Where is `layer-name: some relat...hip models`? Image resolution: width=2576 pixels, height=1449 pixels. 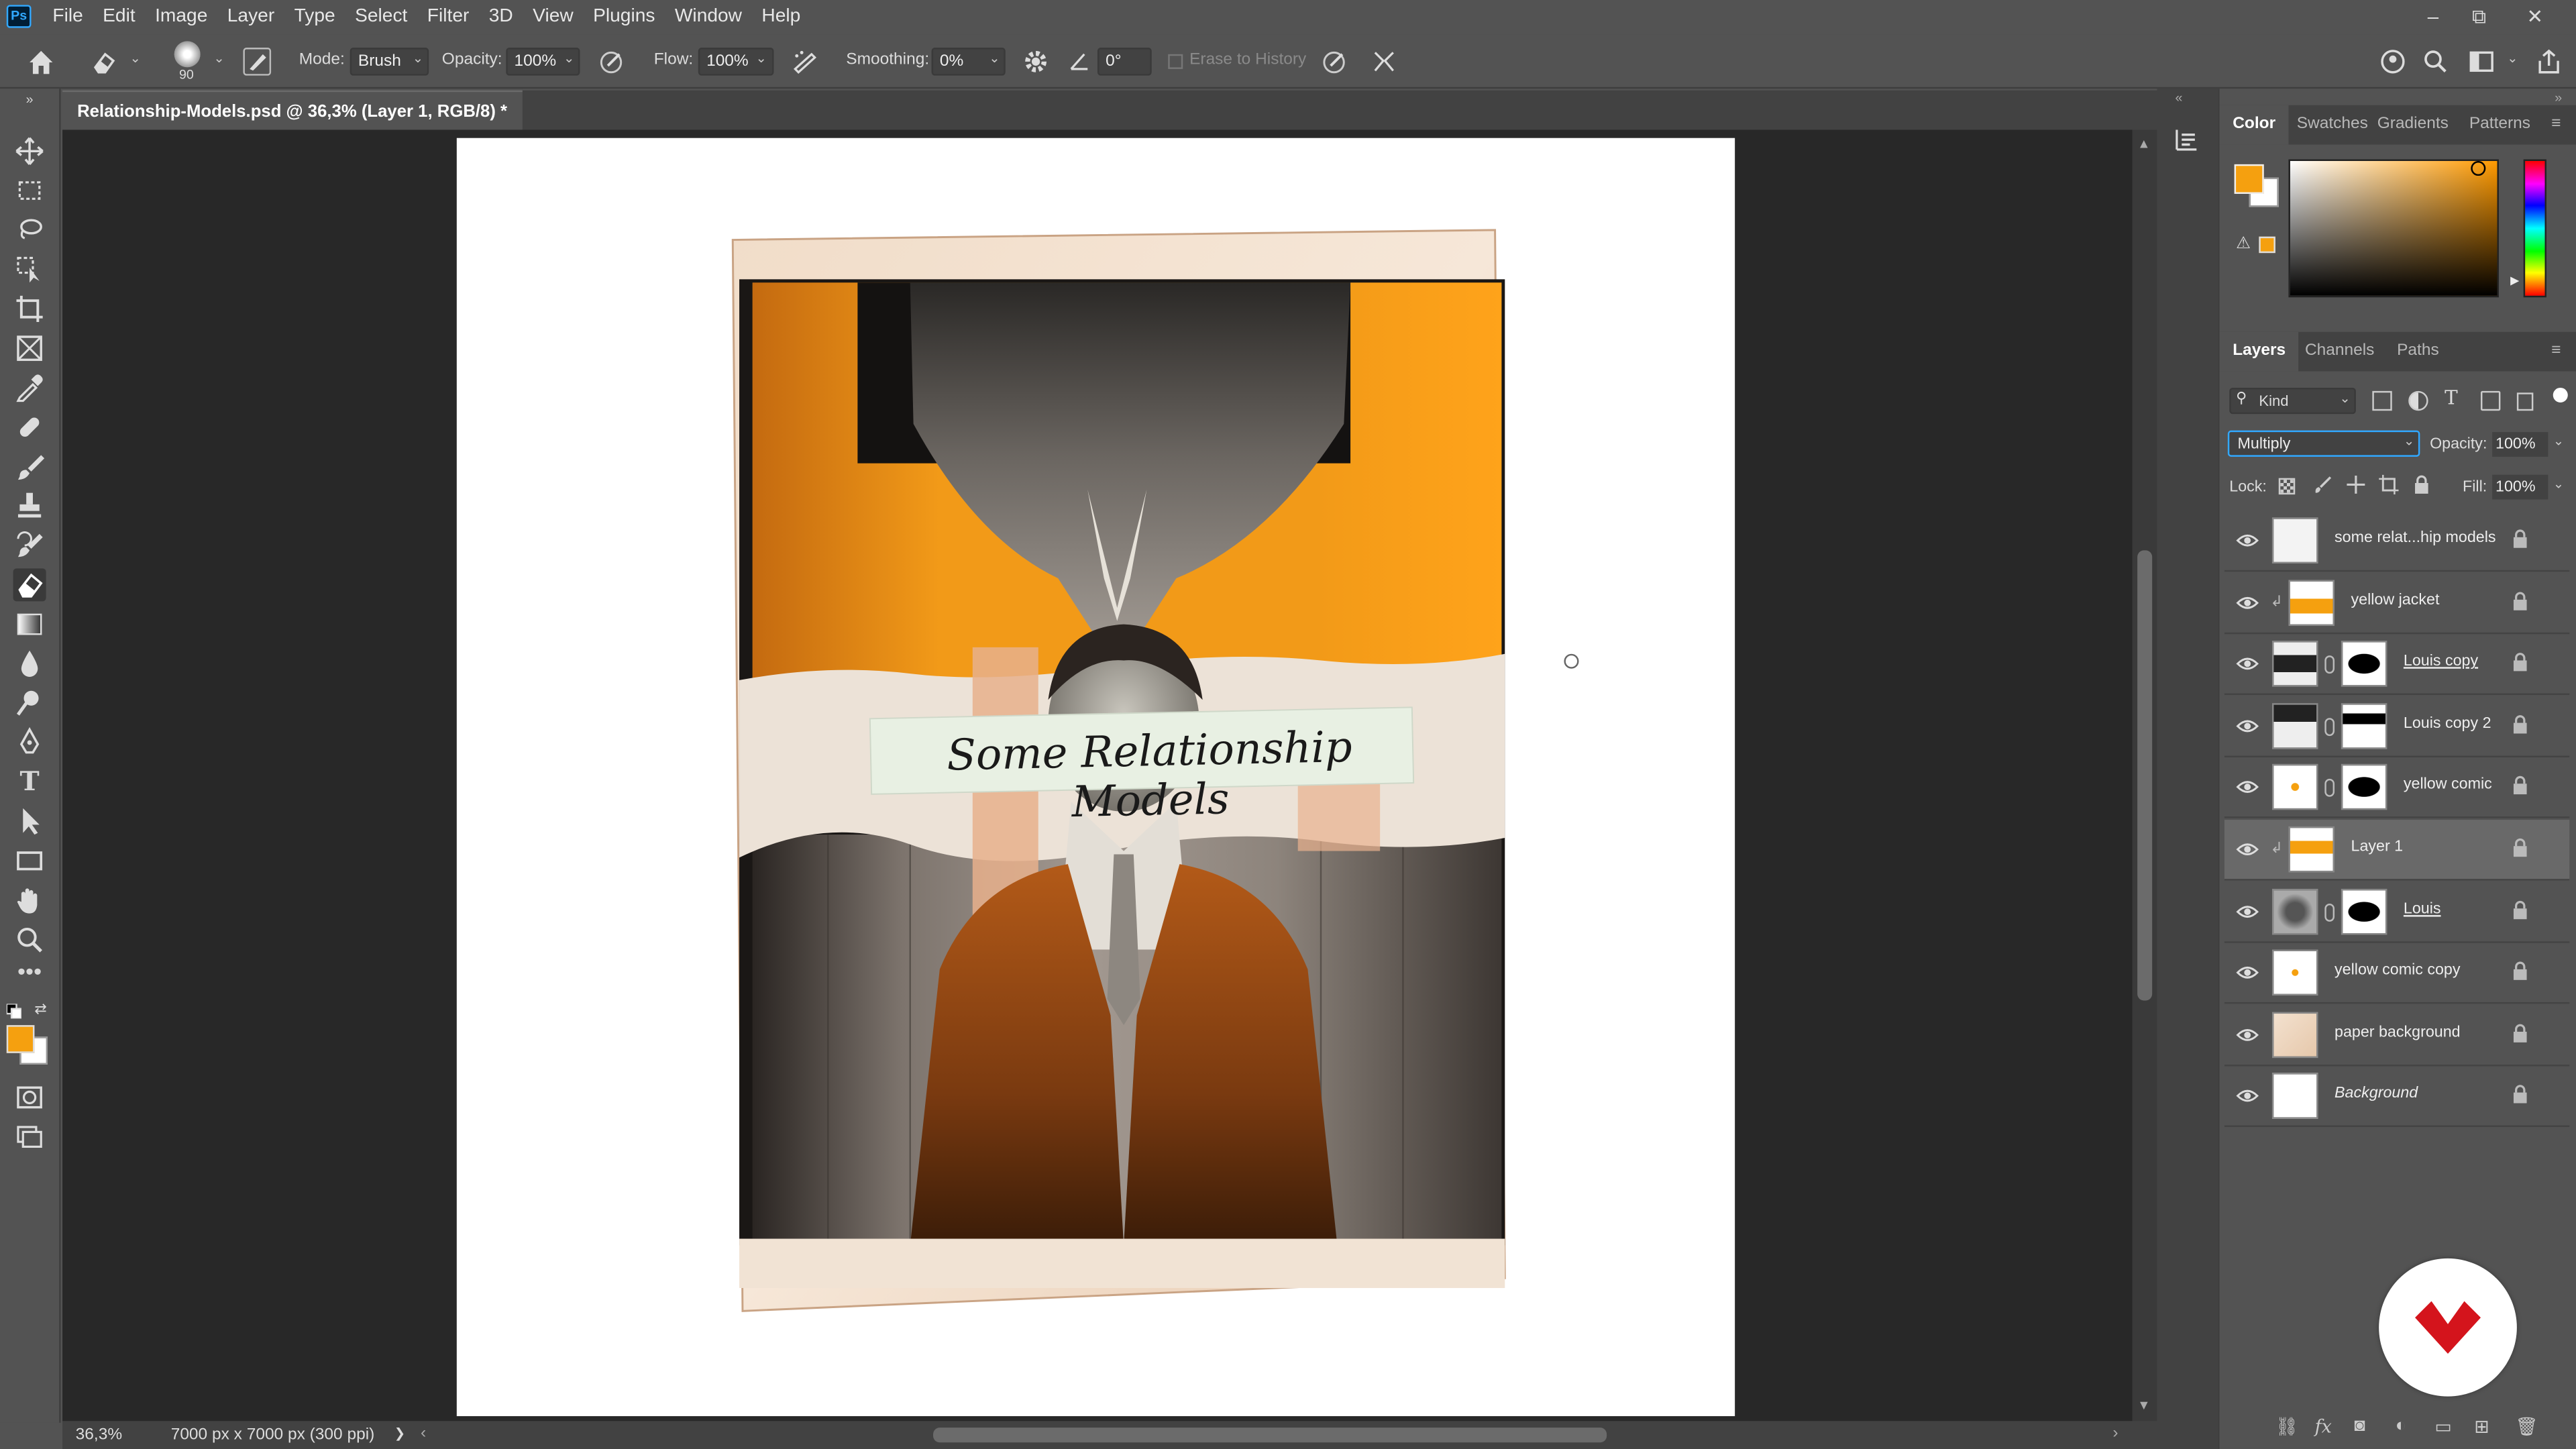 layer-name: some relat...hip models is located at coordinates (2415, 538).